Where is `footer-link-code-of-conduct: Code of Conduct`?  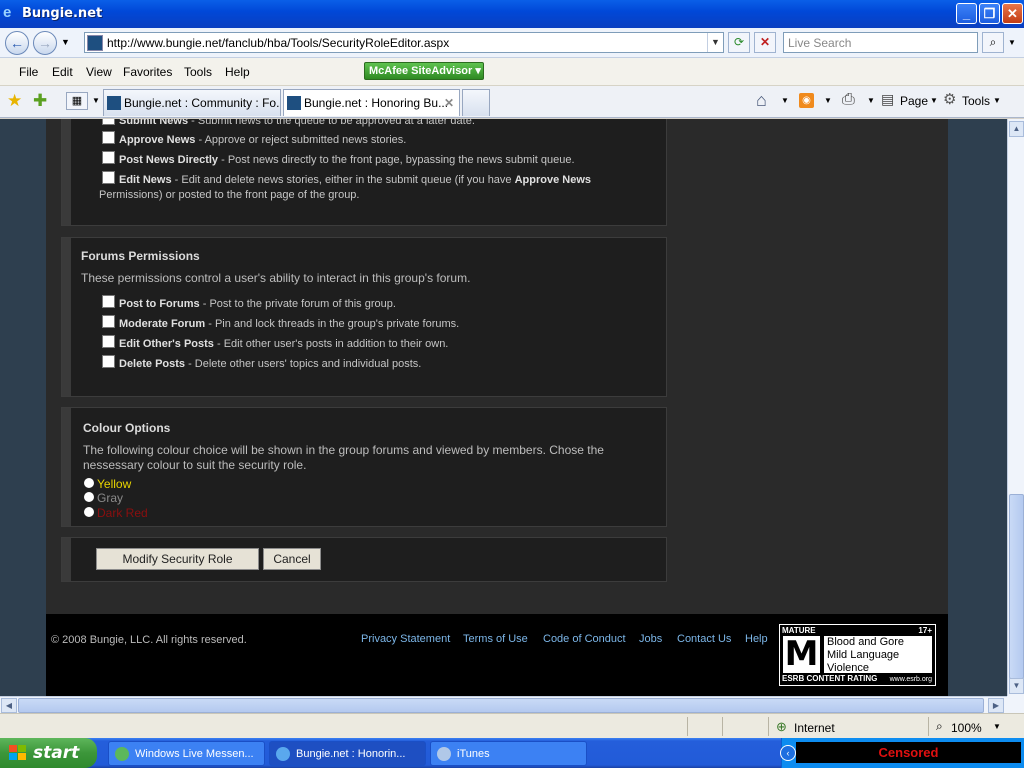 footer-link-code-of-conduct: Code of Conduct is located at coordinates (584, 639).